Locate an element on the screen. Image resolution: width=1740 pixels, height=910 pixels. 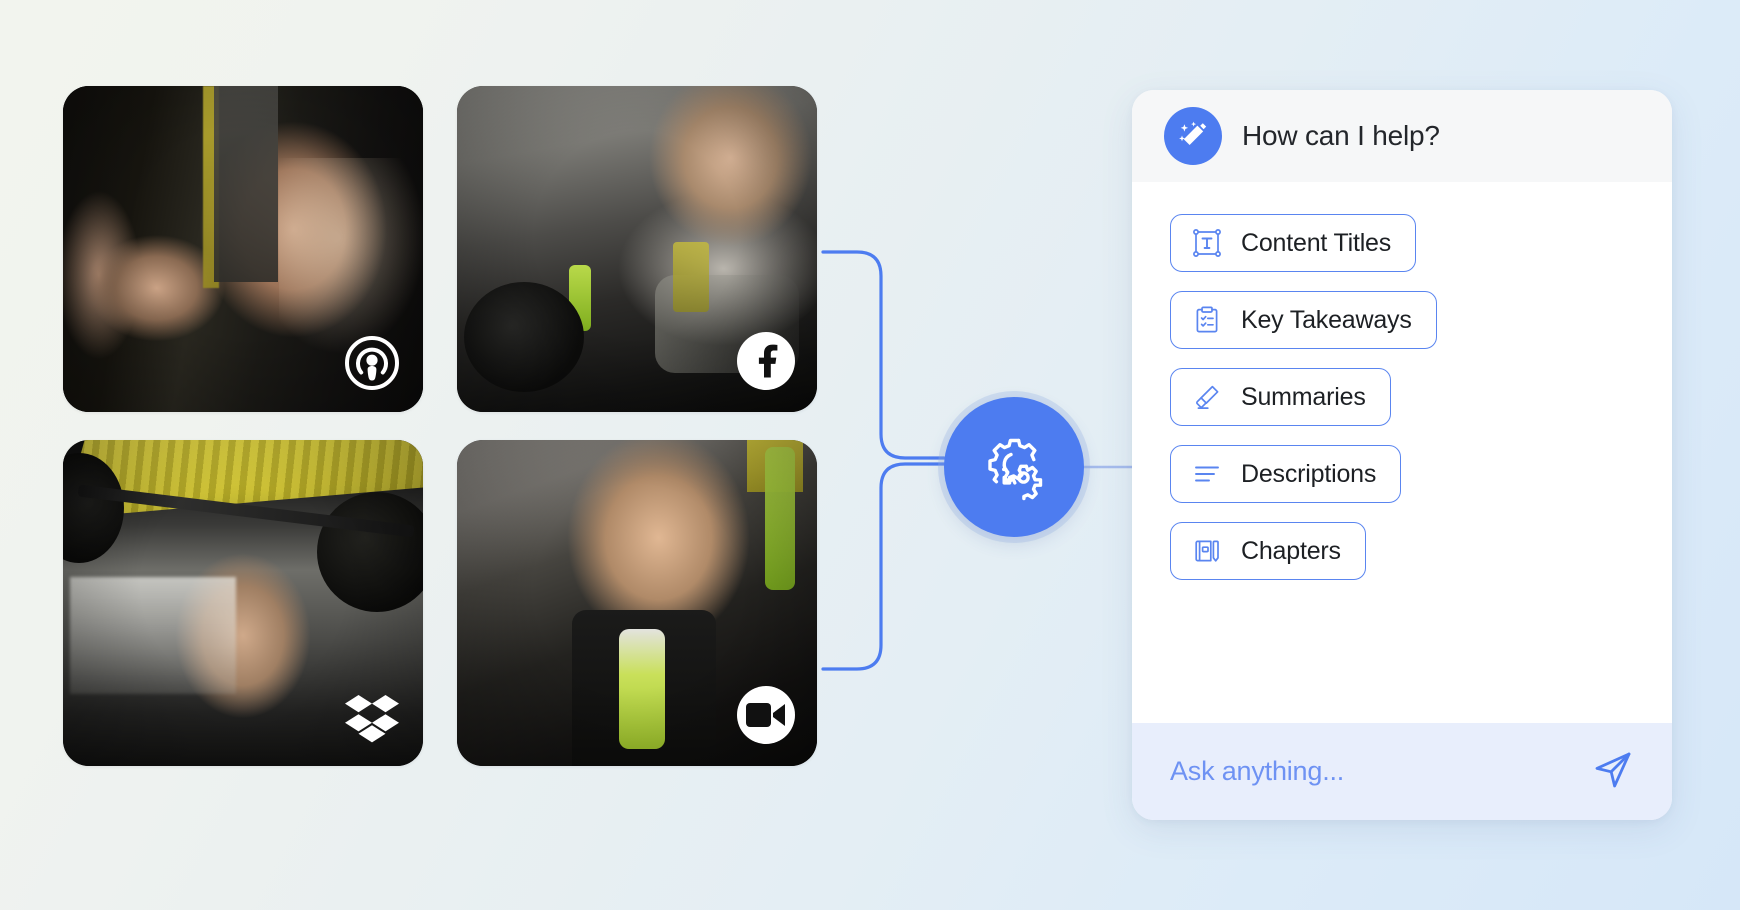
suggestion-chip-label: Descriptions is located at coordinates (1309, 473).